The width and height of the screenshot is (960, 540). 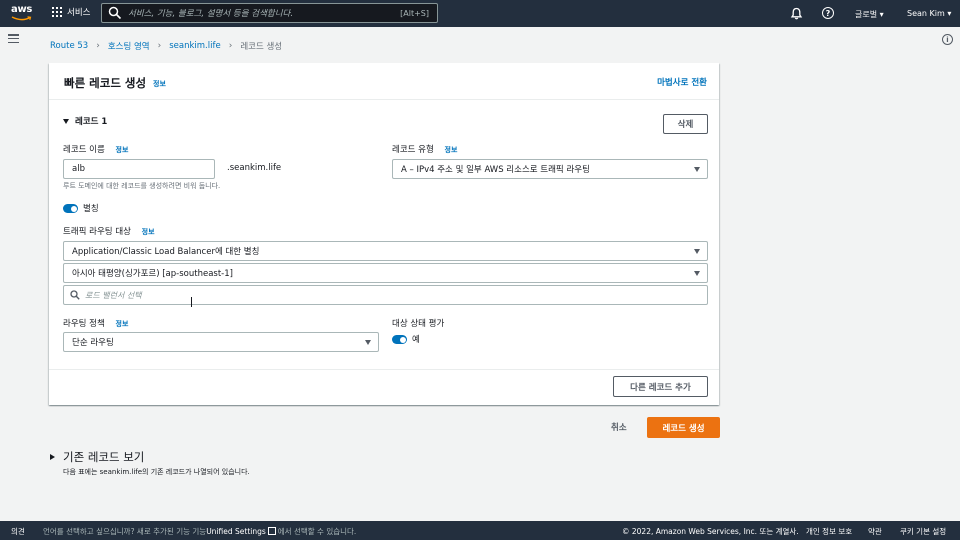 What do you see at coordinates (413, 150) in the screenshot?
I see `record-type-label-text: 레코드 유형` at bounding box center [413, 150].